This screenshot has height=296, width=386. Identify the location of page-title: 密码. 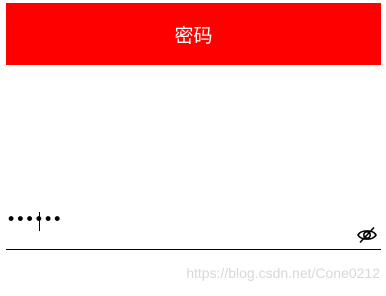
(193, 35).